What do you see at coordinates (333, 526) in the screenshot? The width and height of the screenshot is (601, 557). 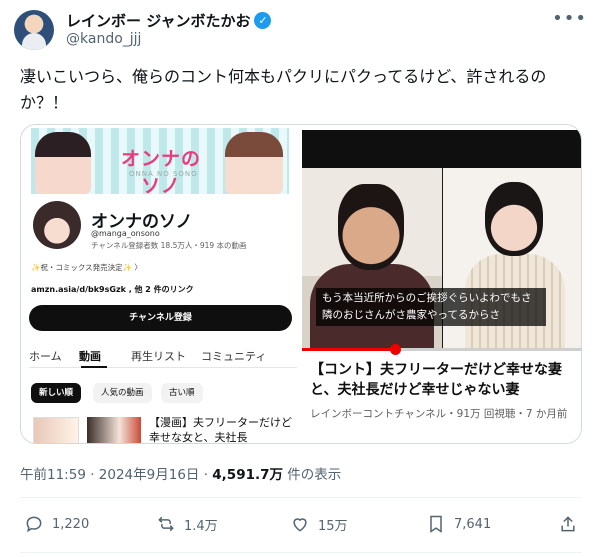 I see `like-count: 15万` at bounding box center [333, 526].